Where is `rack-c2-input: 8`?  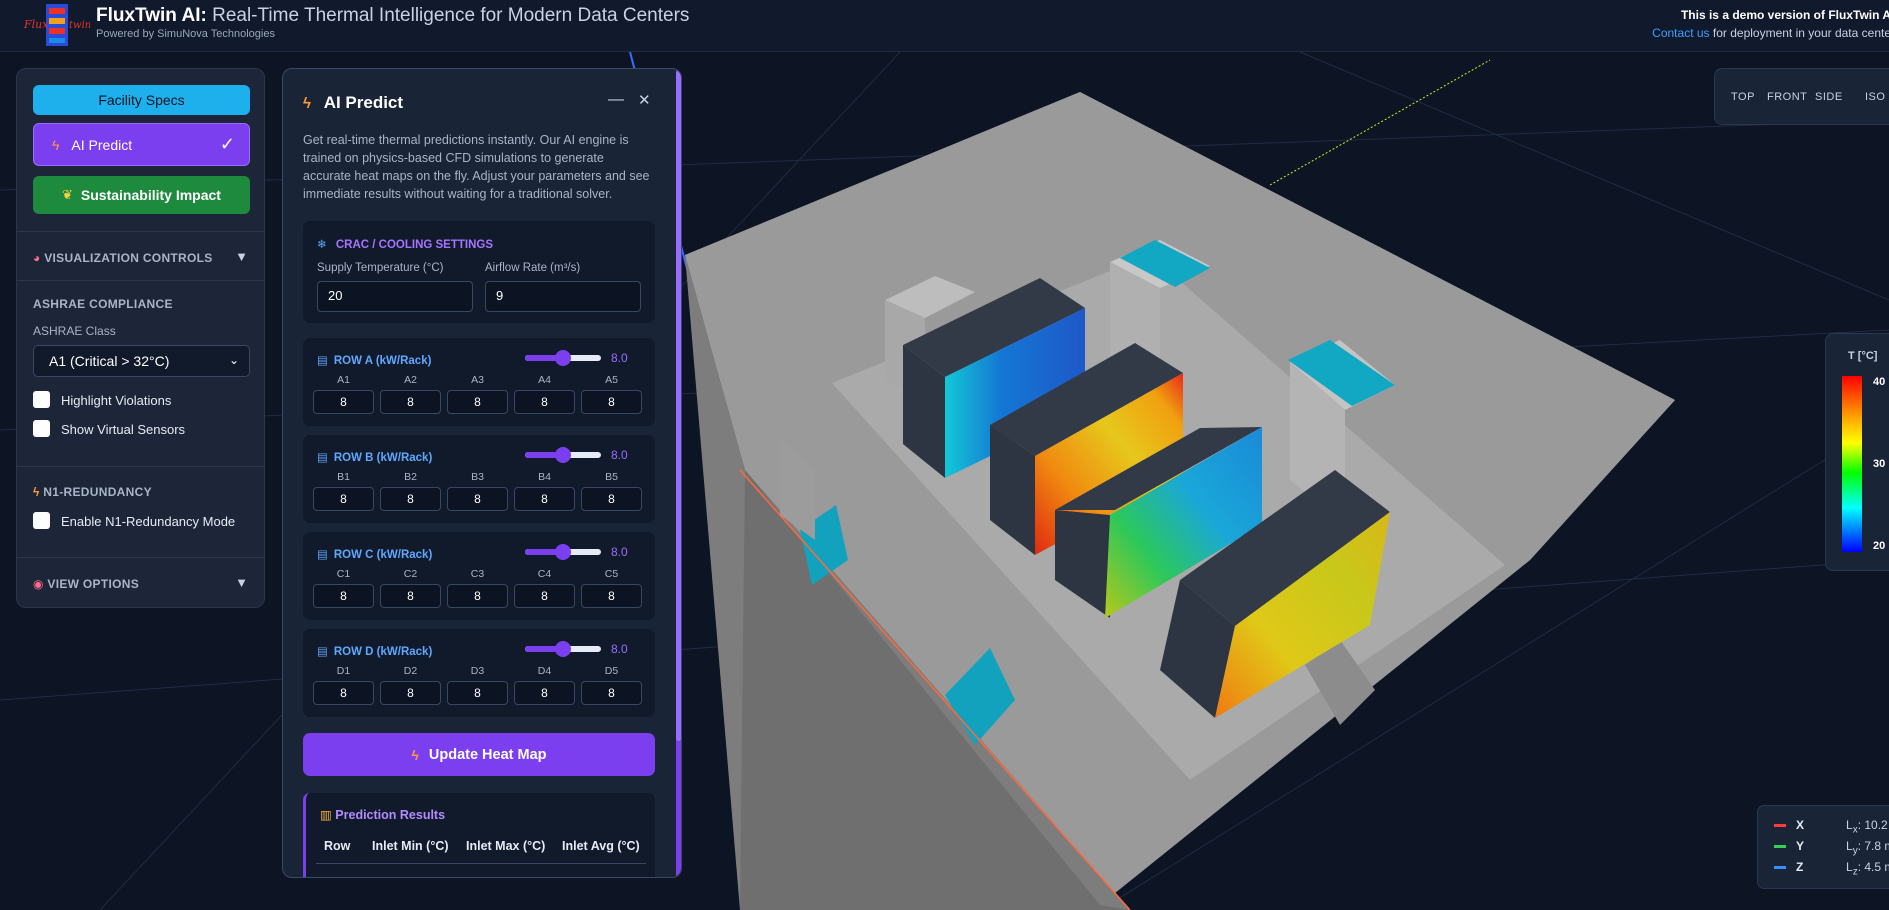 rack-c2-input: 8 is located at coordinates (410, 596).